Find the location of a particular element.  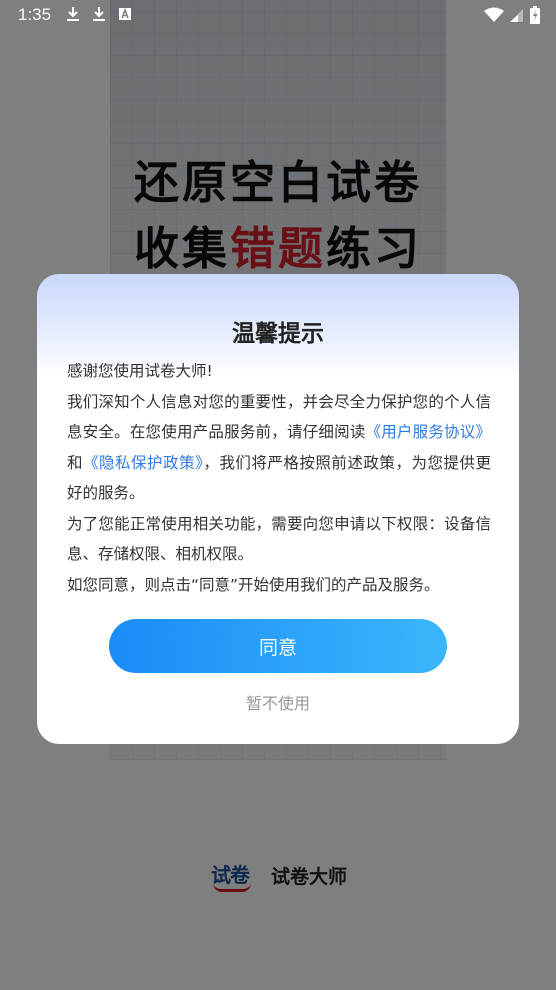

font-icon is located at coordinates (125, 13).